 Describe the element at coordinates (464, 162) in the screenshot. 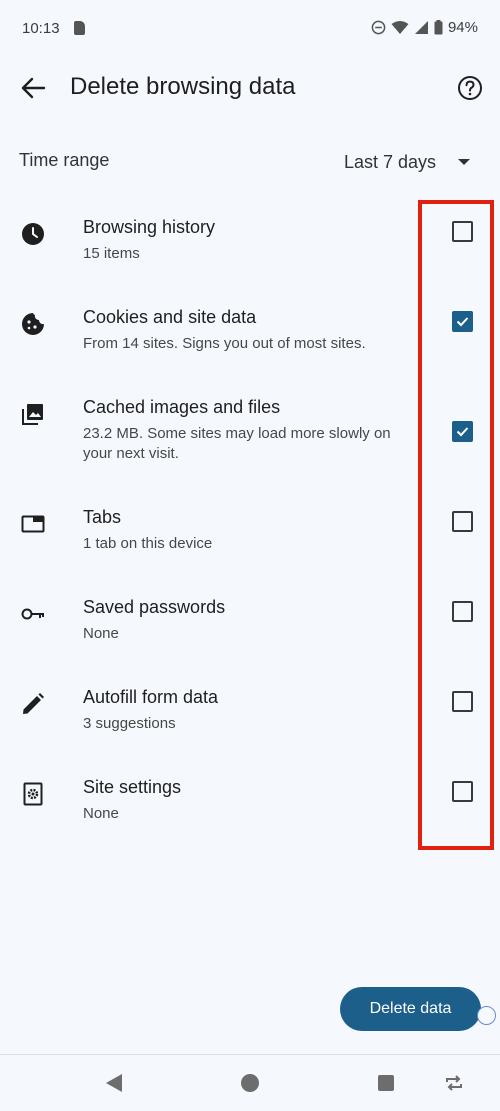

I see `dropdown-caret-icon` at that location.